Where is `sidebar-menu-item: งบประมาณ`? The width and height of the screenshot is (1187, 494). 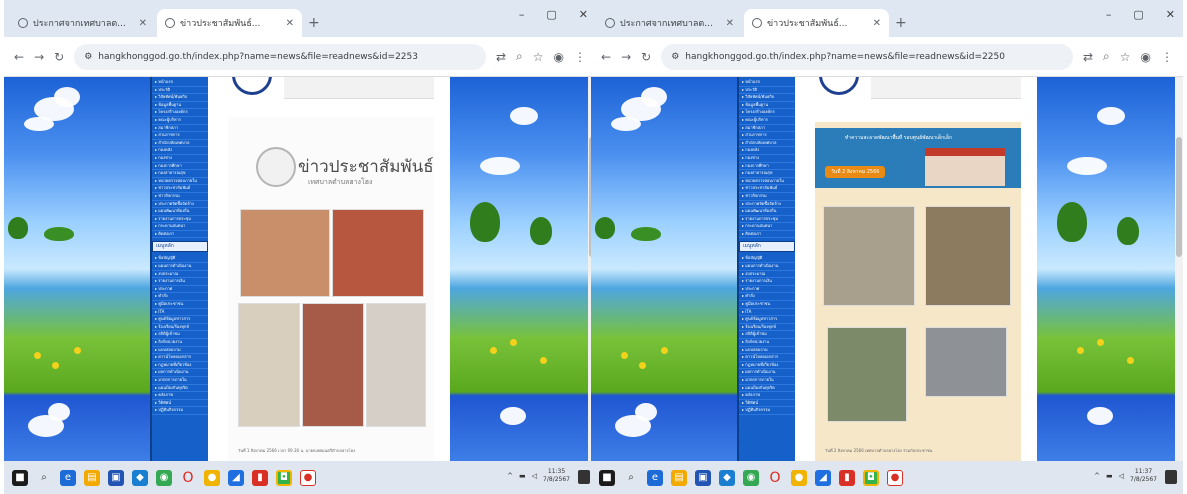 sidebar-menu-item: งบประมาณ is located at coordinates (767, 275).